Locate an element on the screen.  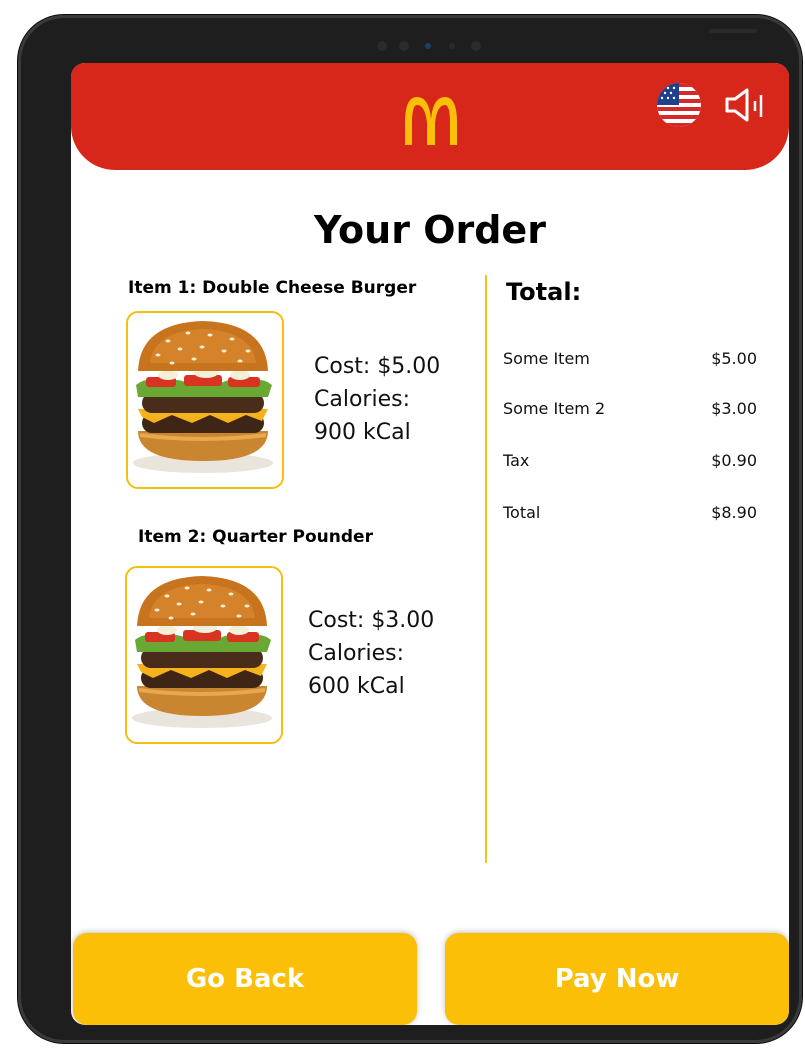
totals-row-name: Some Item 2 is located at coordinates (554, 408).